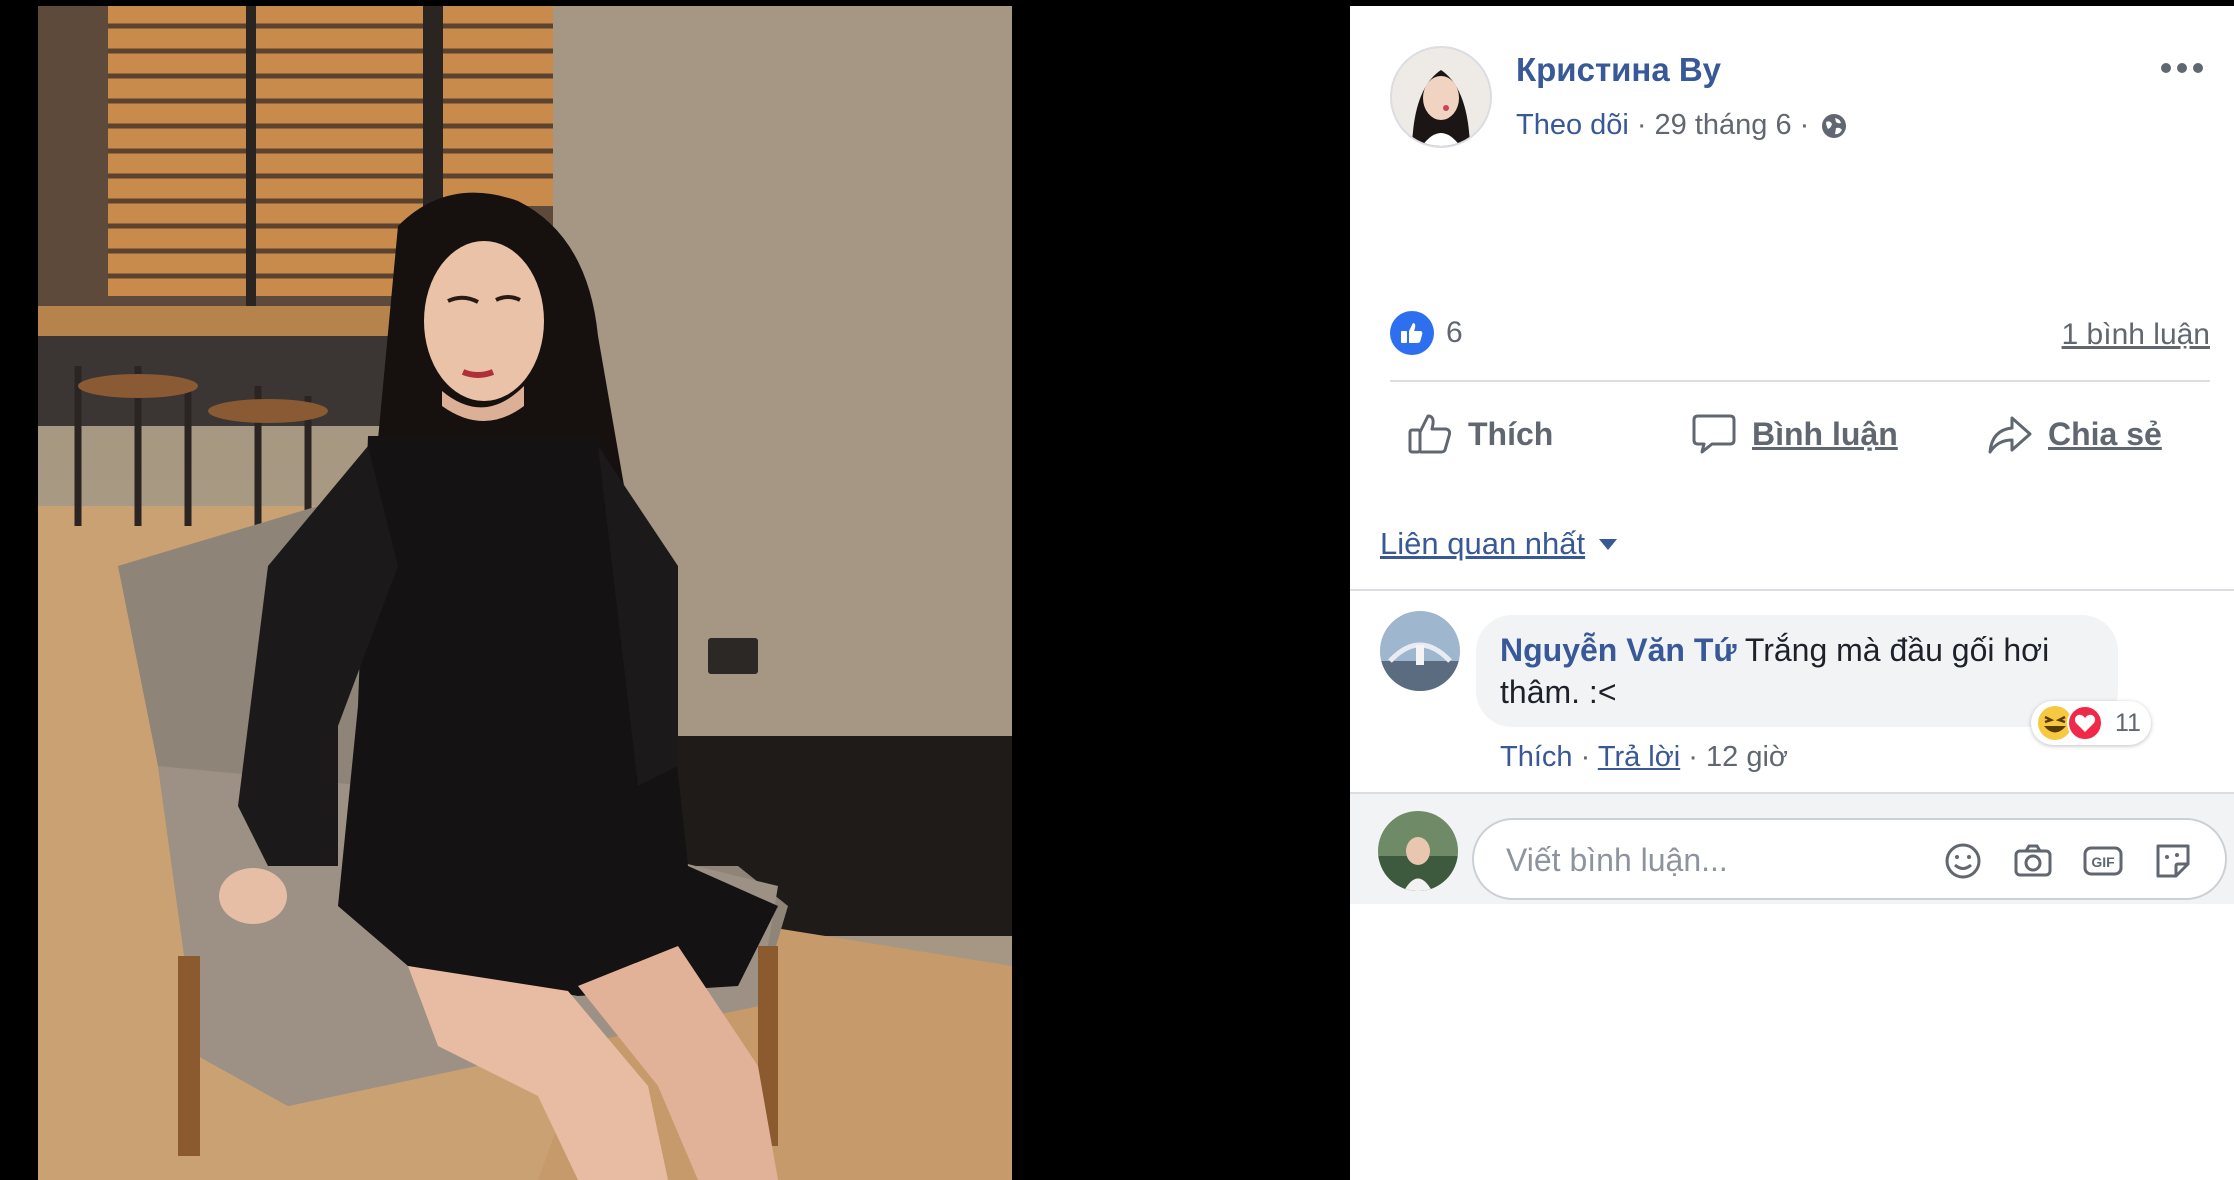 The image size is (2234, 1180). I want to click on author-avatar-image, so click(1441, 97).